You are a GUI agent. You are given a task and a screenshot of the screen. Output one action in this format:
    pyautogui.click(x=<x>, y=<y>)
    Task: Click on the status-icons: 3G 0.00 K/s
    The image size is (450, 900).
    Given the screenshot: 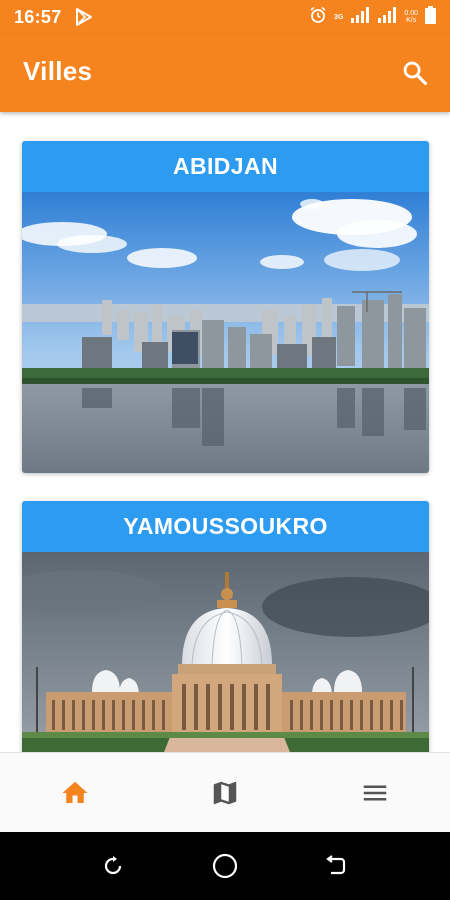 What is the action you would take?
    pyautogui.click(x=372, y=17)
    